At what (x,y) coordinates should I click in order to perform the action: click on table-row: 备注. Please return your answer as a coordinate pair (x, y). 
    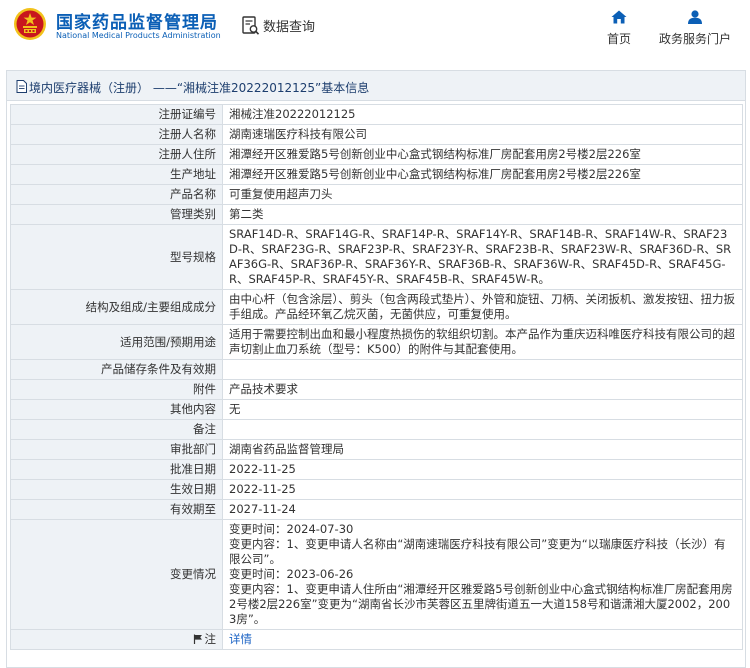
    Looking at the image, I should click on (376, 429).